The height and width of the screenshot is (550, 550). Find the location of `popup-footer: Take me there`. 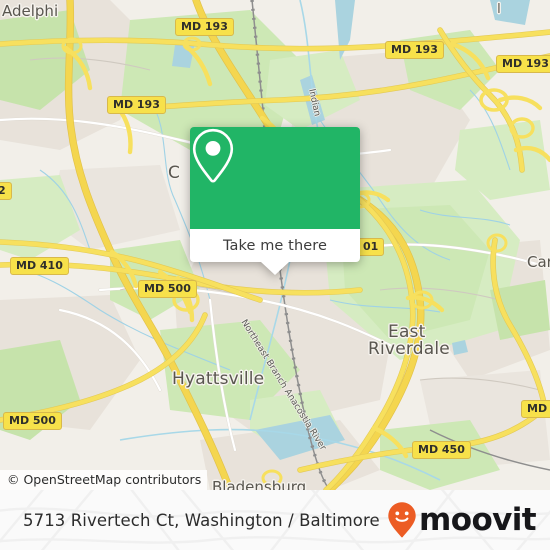

popup-footer: Take me there is located at coordinates (275, 252).